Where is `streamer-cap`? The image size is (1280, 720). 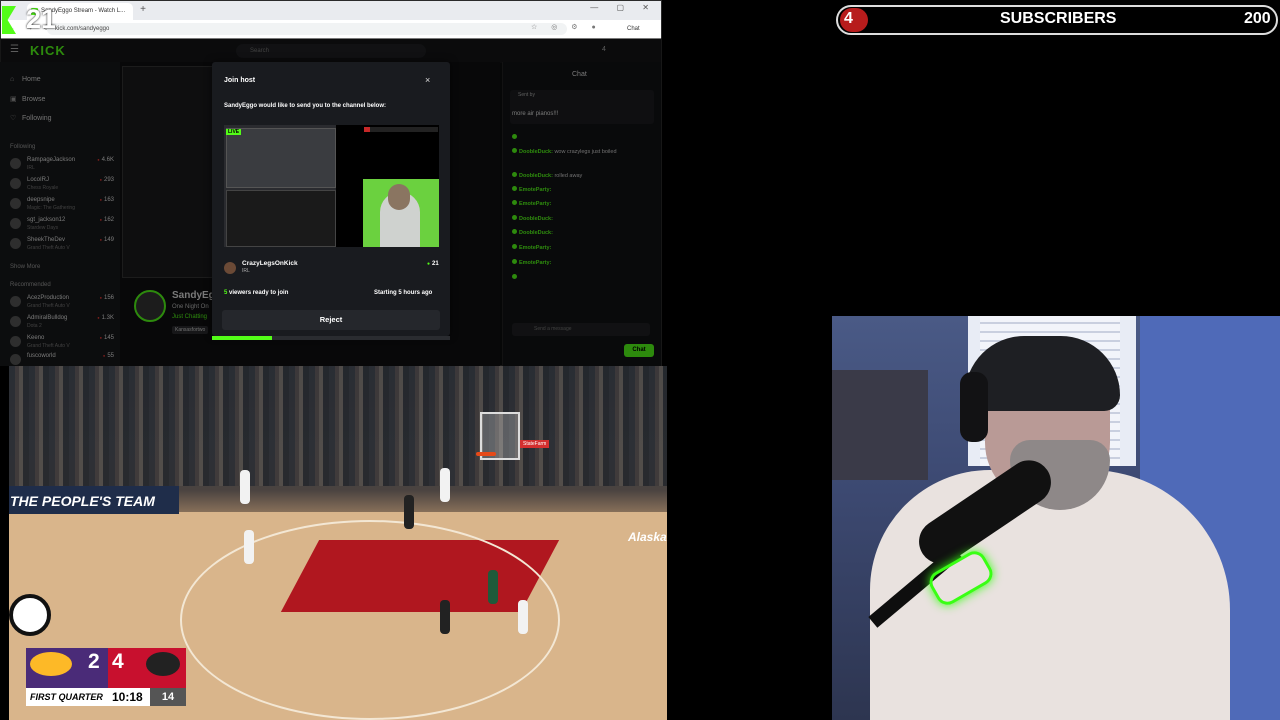 streamer-cap is located at coordinates (1042, 373).